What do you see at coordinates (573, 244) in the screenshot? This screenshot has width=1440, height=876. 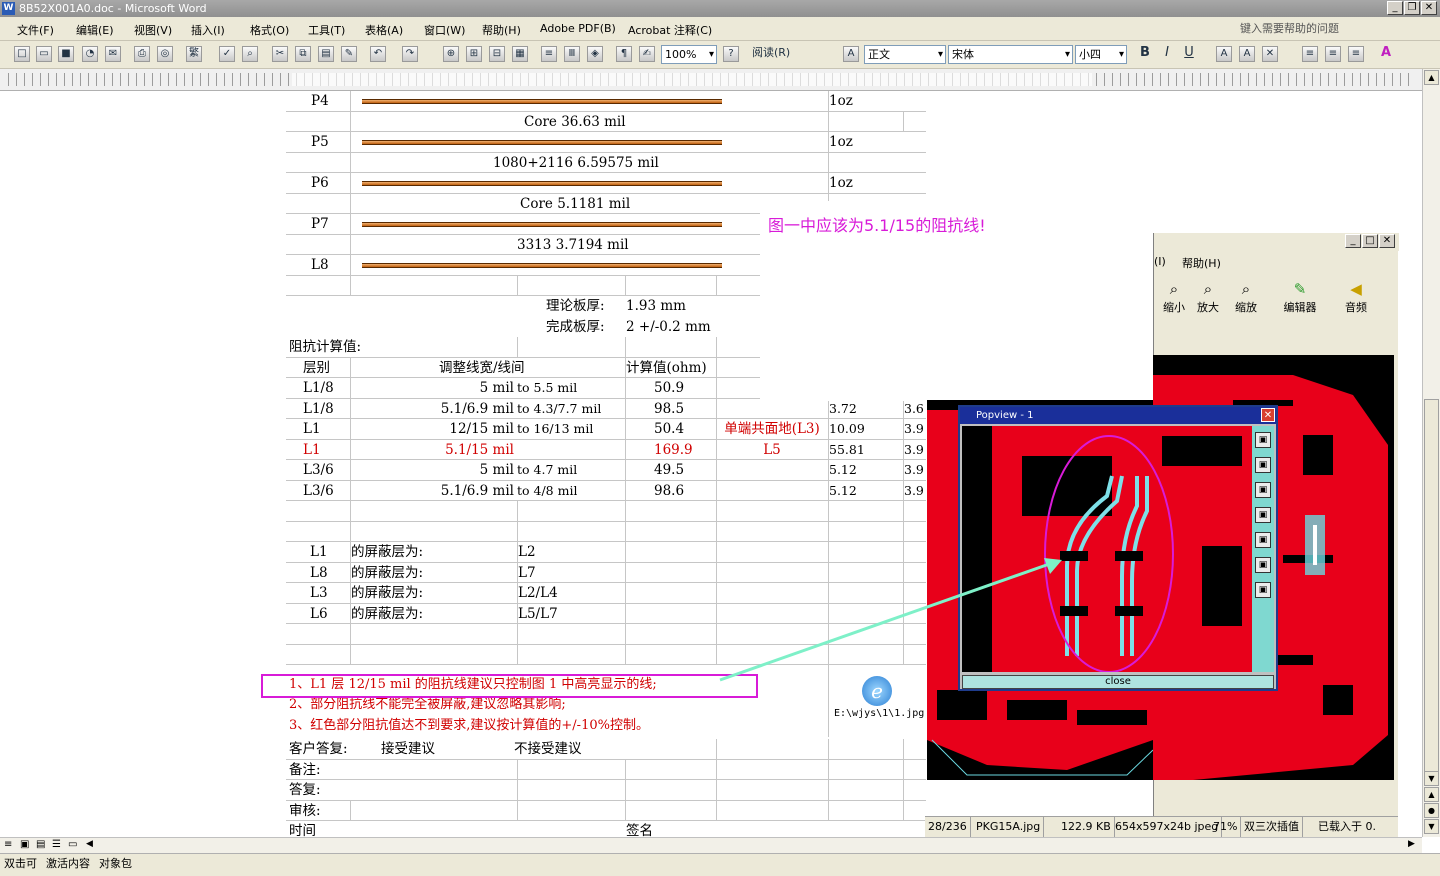 I see `dielectric-desc: 3313 3.7194 mil` at bounding box center [573, 244].